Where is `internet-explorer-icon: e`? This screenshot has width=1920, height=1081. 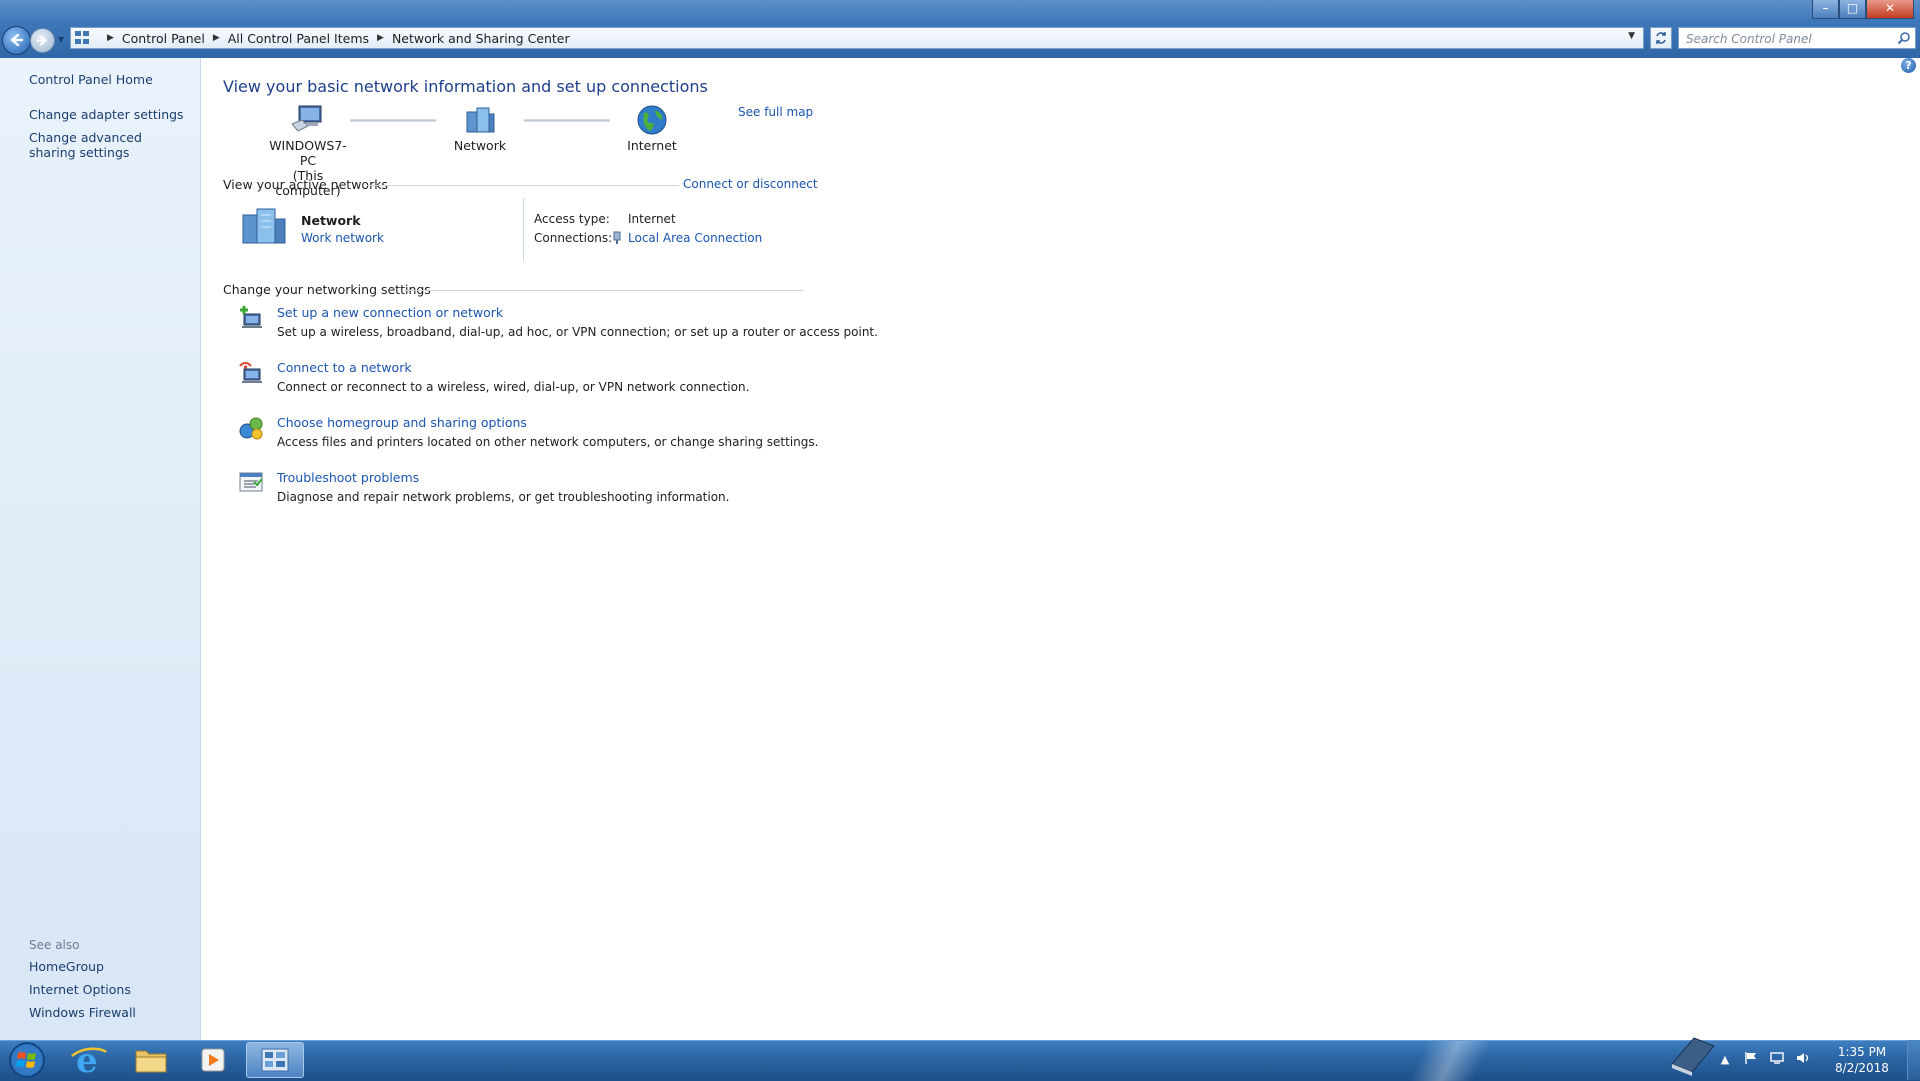
internet-explorer-icon: e is located at coordinates (89, 1061).